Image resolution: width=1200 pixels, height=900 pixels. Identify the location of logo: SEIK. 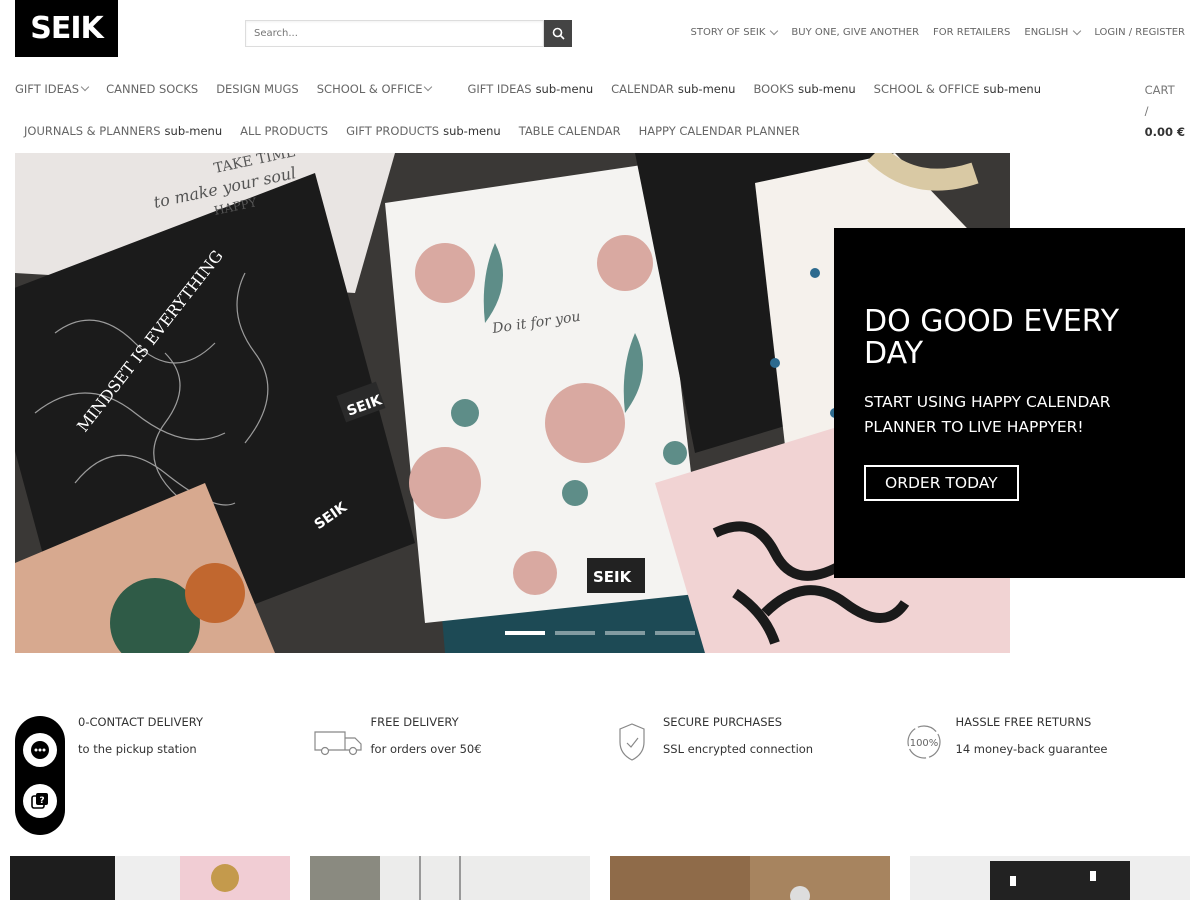
(66, 28).